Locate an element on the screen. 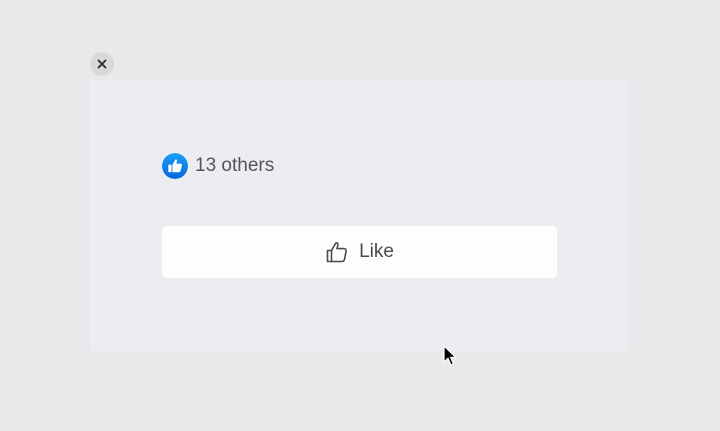 This screenshot has width=720, height=431. thumbs-up-icon is located at coordinates (175, 166).